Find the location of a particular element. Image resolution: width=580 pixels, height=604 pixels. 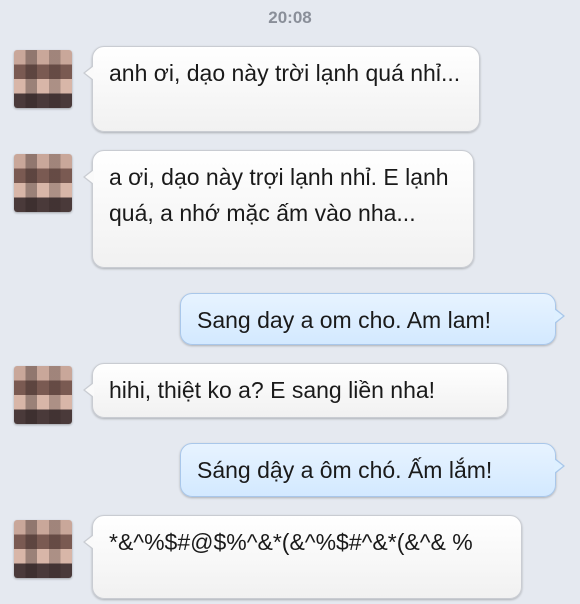

outgoing-message-bubble: Sáng dậy a ôm chó. Ấm lắm! is located at coordinates (372, 470).